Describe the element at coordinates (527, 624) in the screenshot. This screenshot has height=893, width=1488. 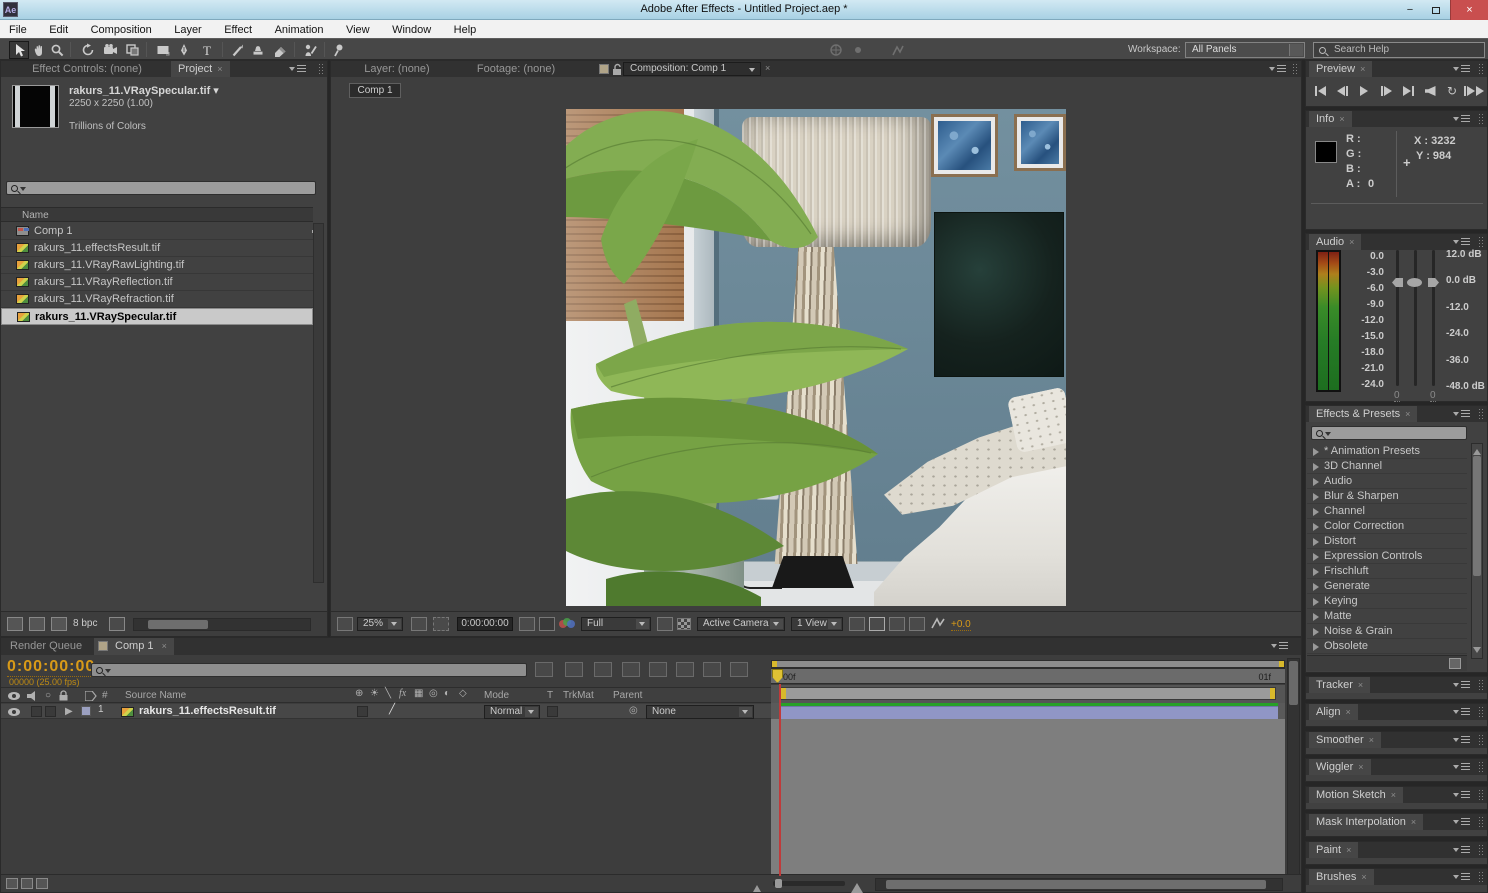
I see `snapshot-camera-icon` at that location.